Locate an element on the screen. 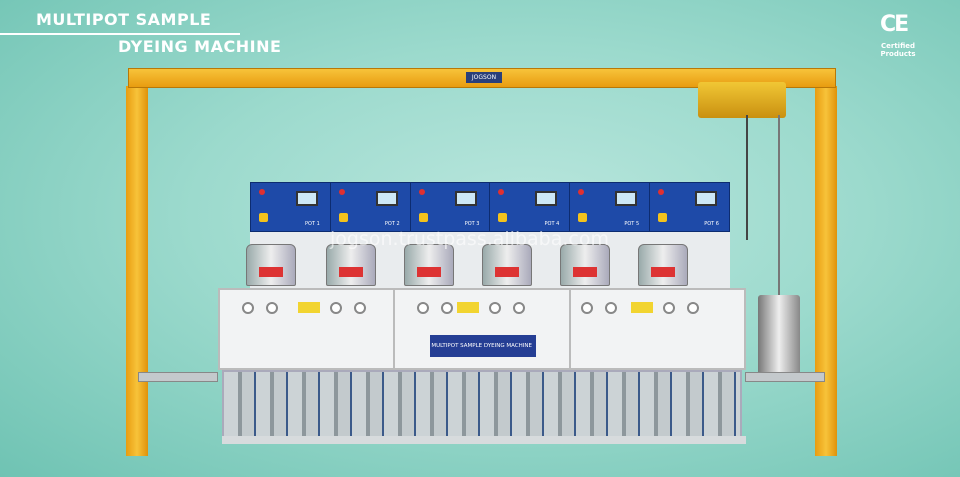  title-divider is located at coordinates (120, 34).